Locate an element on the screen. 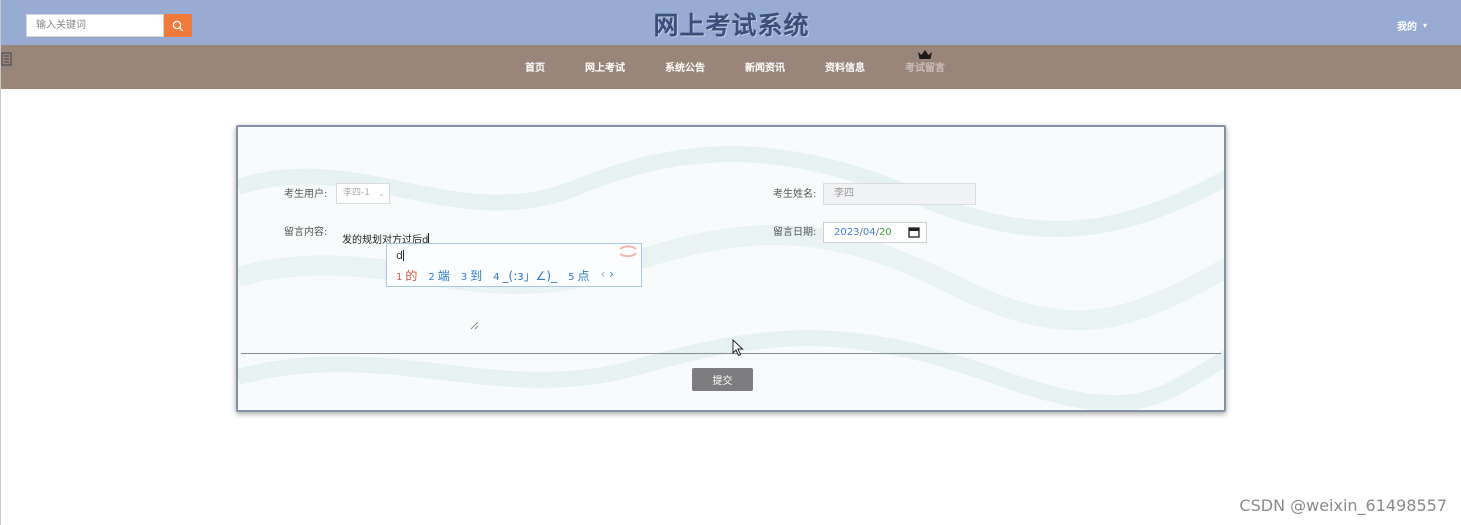 The width and height of the screenshot is (1461, 525). top-header: 网上考试系统 我的 ▾ is located at coordinates (731, 22).